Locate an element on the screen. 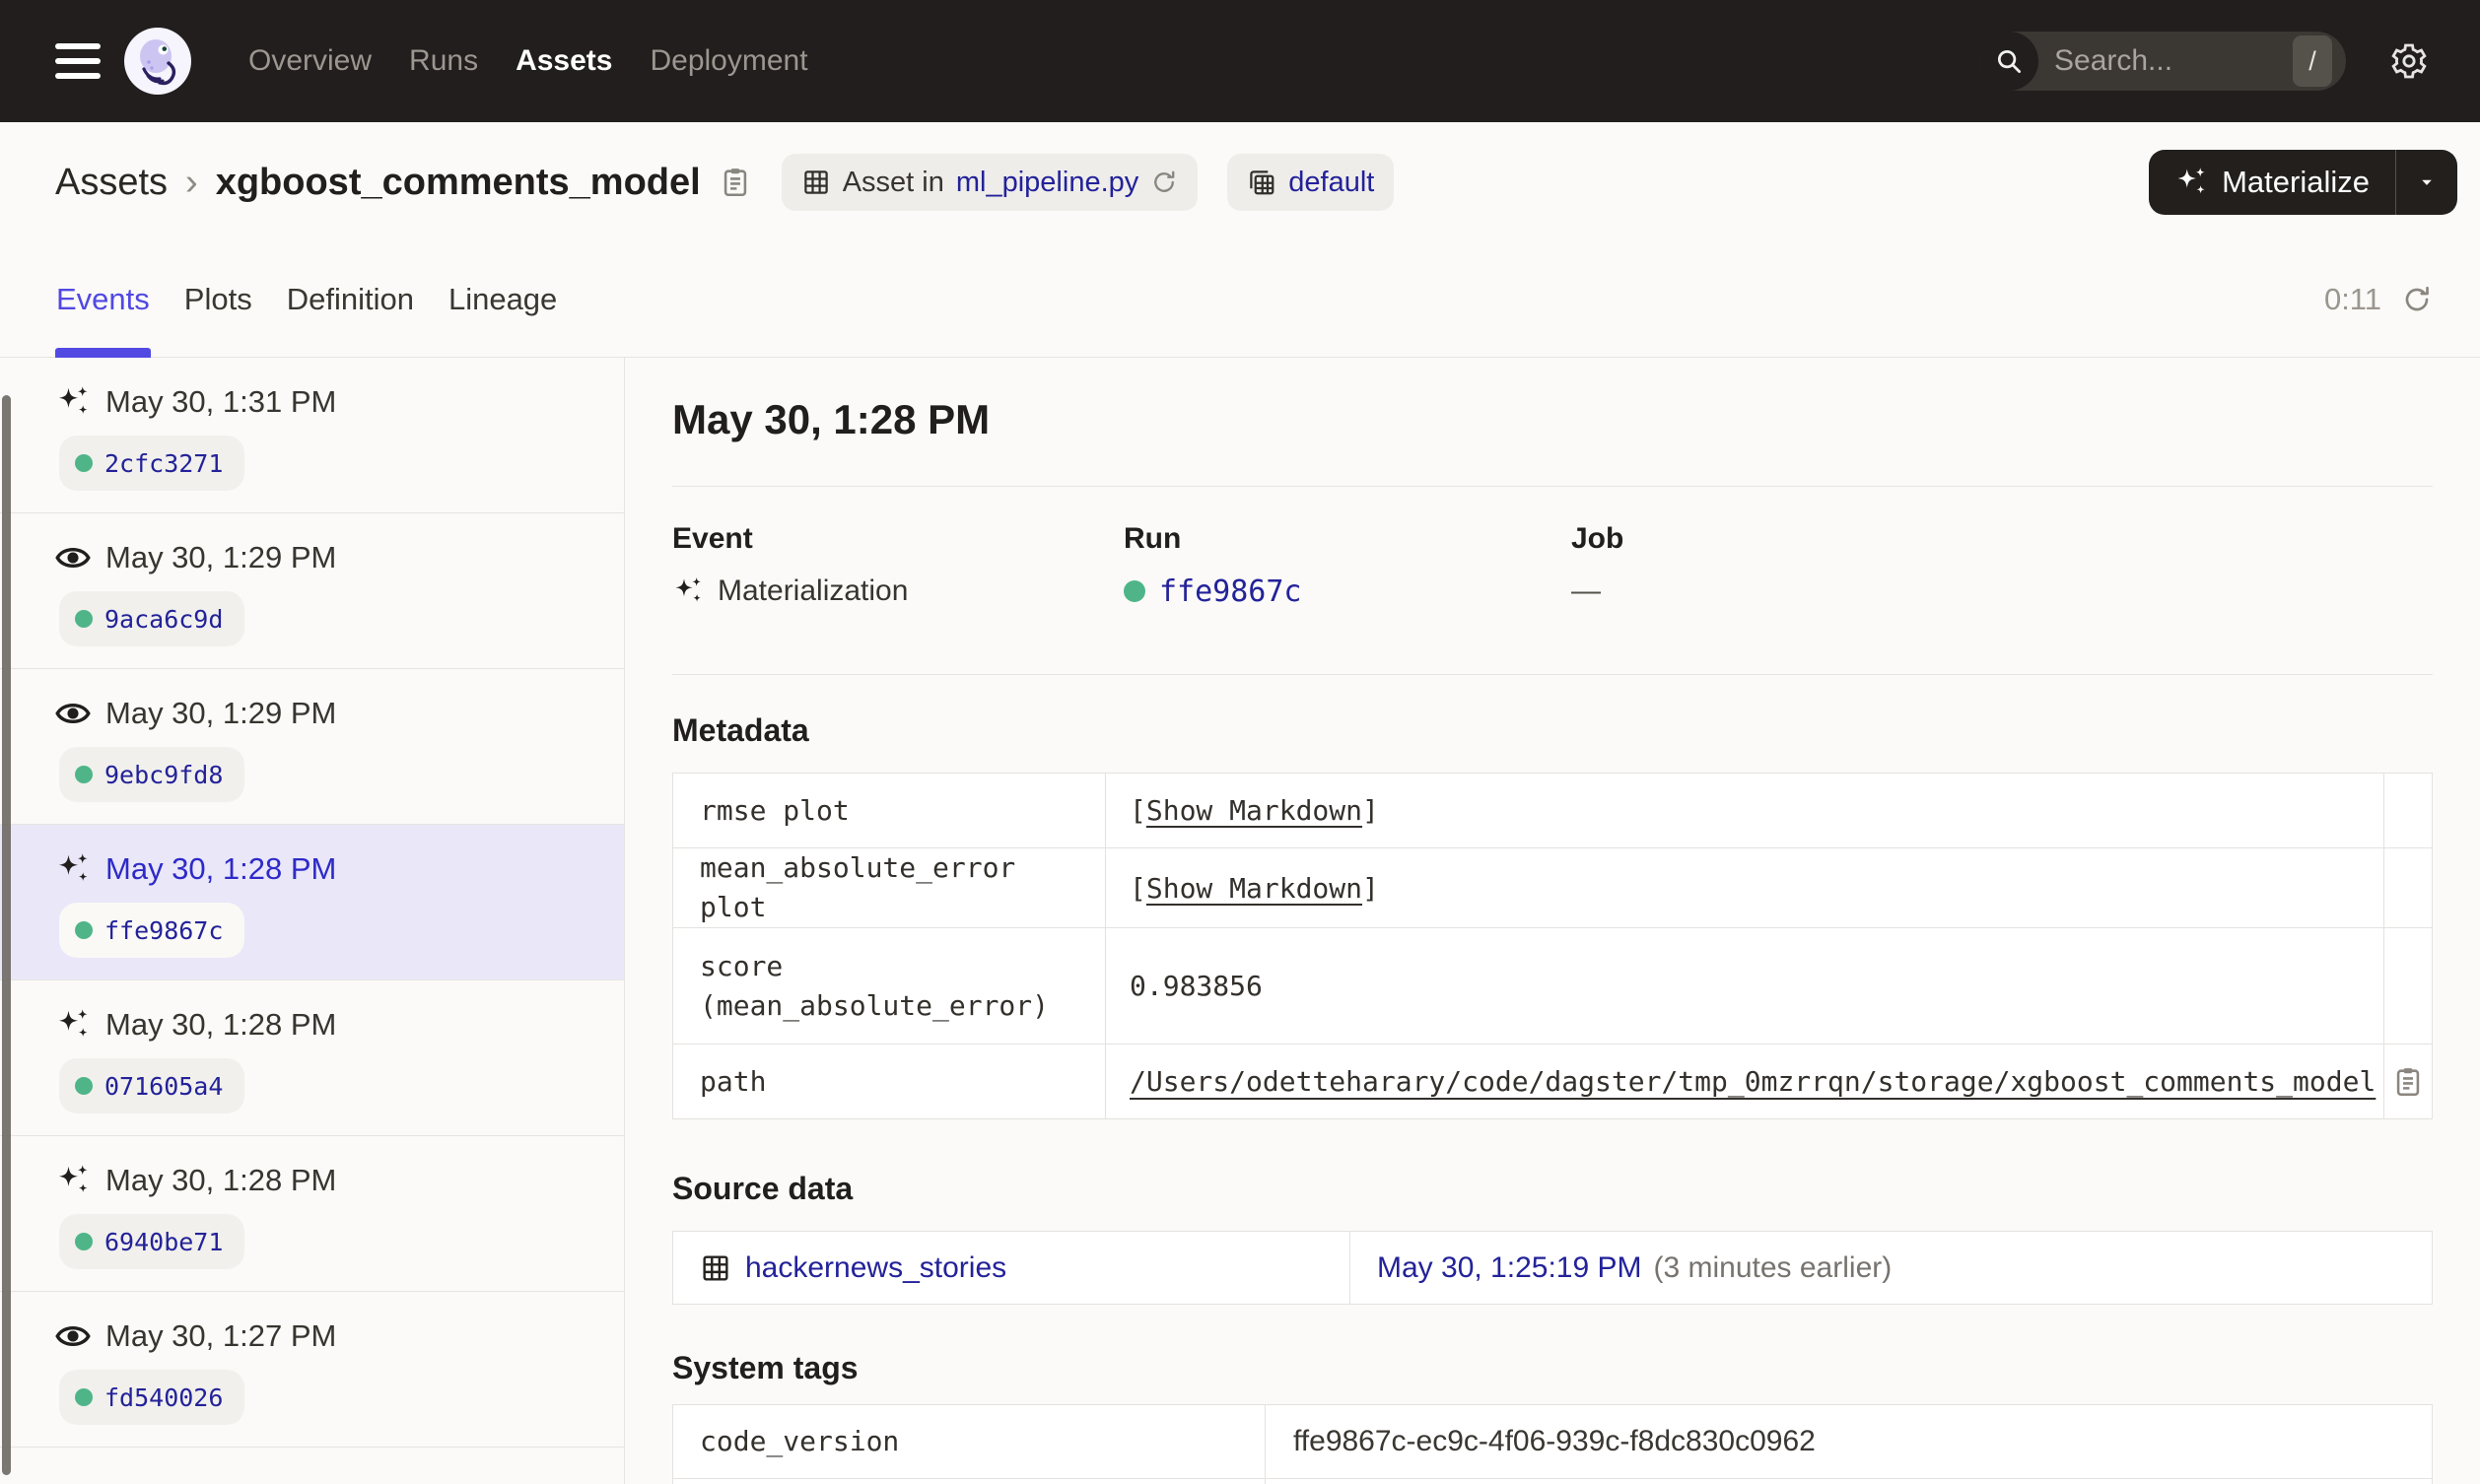 The height and width of the screenshot is (1484, 2480). run-badge: fd540026 is located at coordinates (152, 1397).